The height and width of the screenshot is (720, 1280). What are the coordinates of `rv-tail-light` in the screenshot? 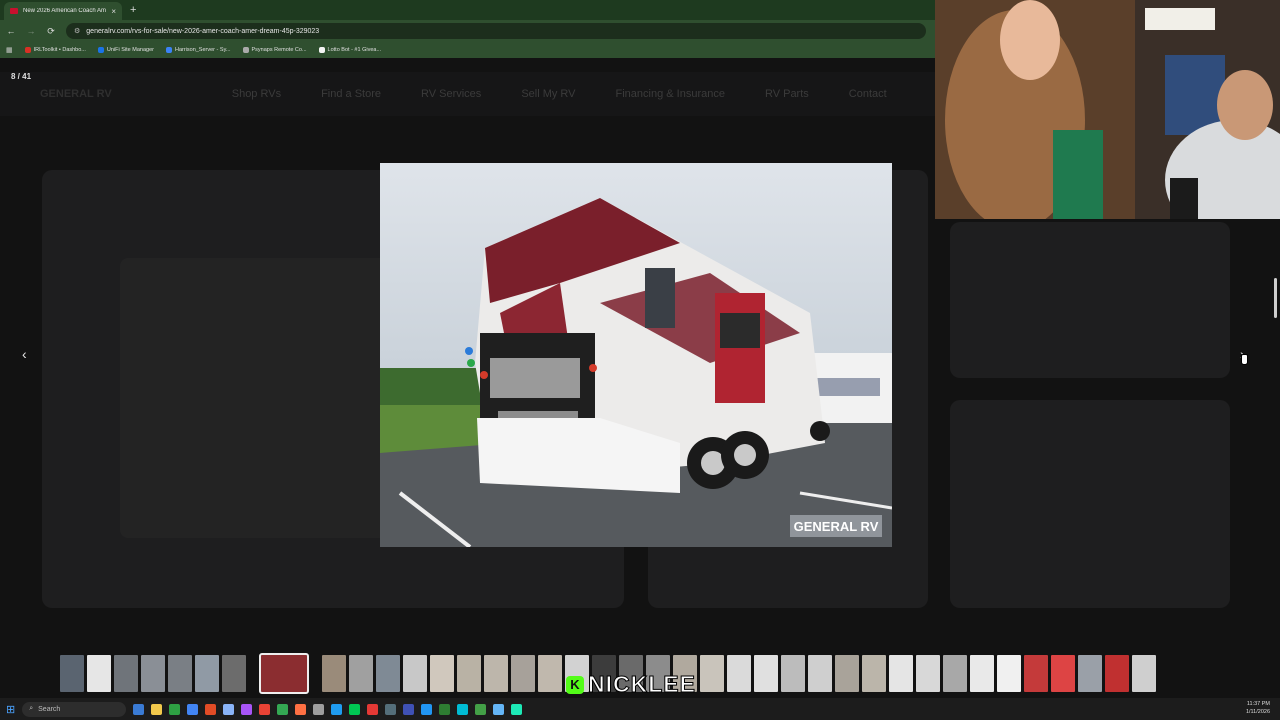 It's located at (593, 368).